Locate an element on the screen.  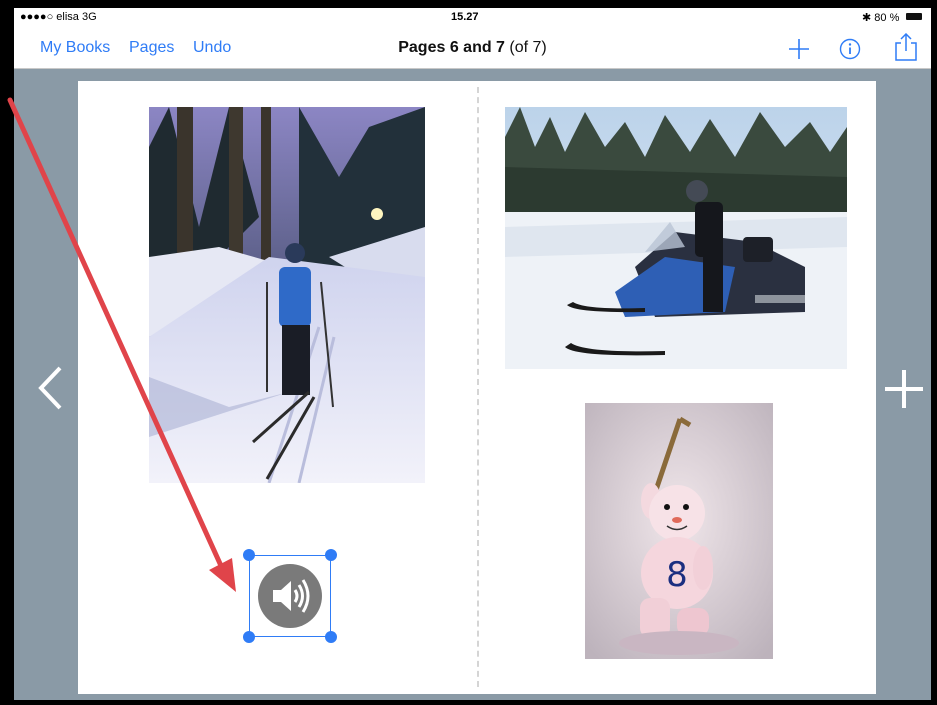
svg-text: 8 is located at coordinates (677, 575).